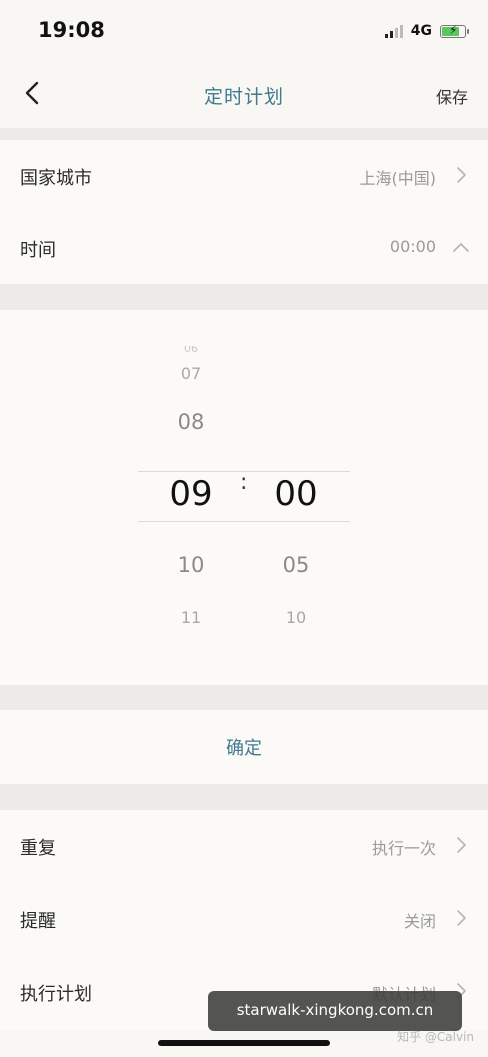 Image resolution: width=488 pixels, height=1057 pixels. What do you see at coordinates (393, 31) in the screenshot?
I see `signal-icon` at bounding box center [393, 31].